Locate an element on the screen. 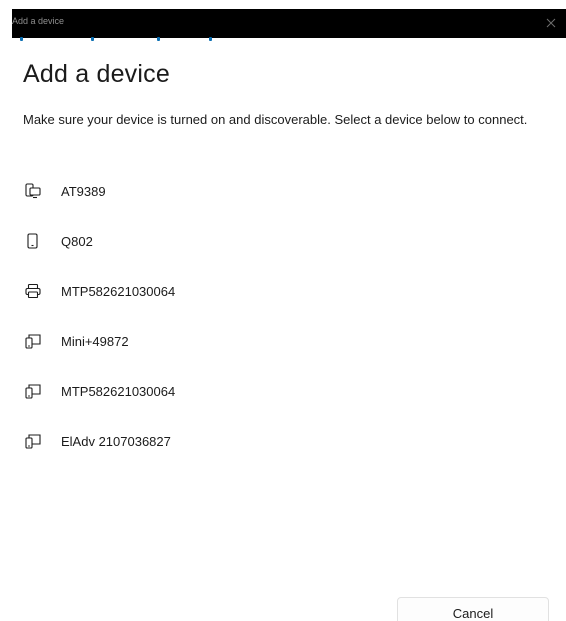 The width and height of the screenshot is (566, 621). device-item: AT9389 is located at coordinates (281, 191).